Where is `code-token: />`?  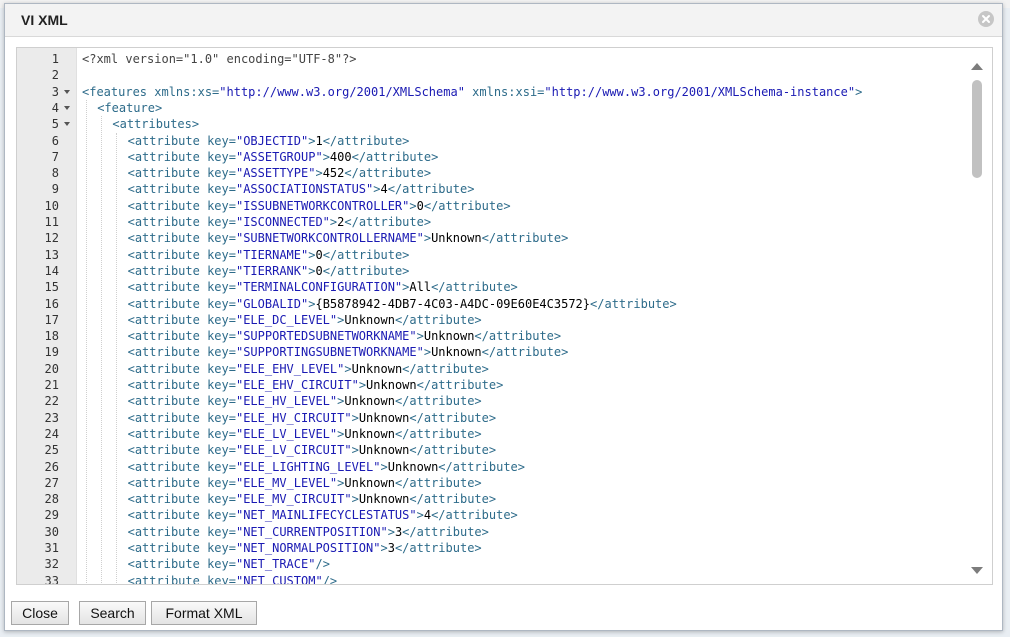
code-token: /> is located at coordinates (322, 564).